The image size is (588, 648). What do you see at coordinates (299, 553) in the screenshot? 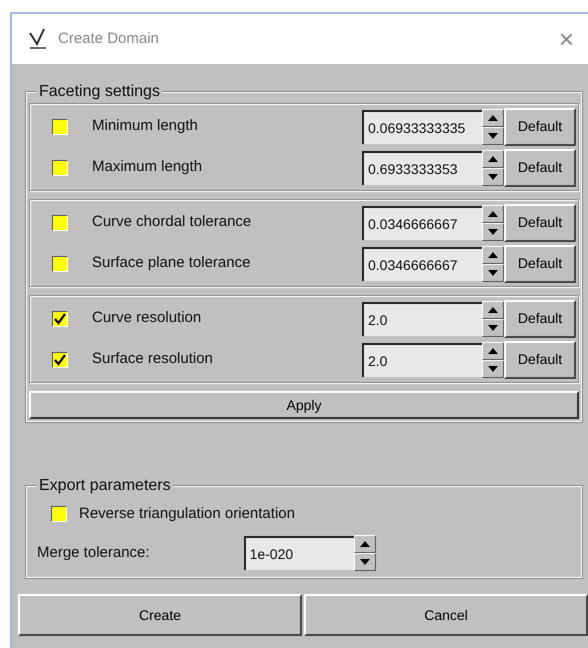
I see `merge-tolerance-field: 1e-020` at bounding box center [299, 553].